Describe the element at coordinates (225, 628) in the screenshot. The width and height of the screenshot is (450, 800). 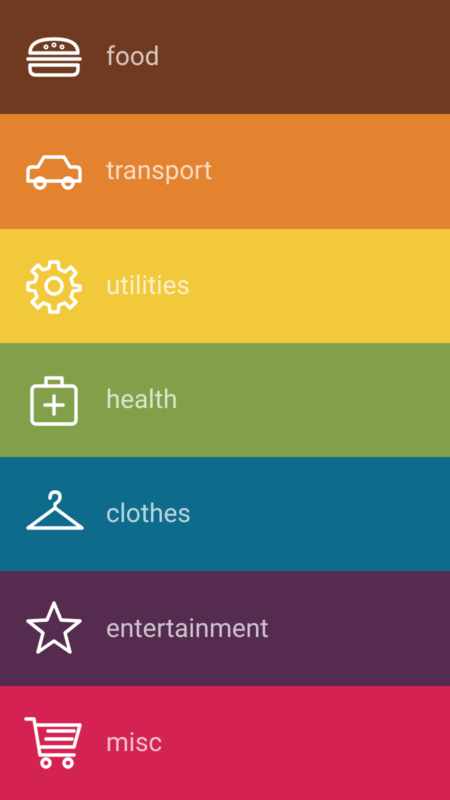
I see `category-item: entertainment` at that location.